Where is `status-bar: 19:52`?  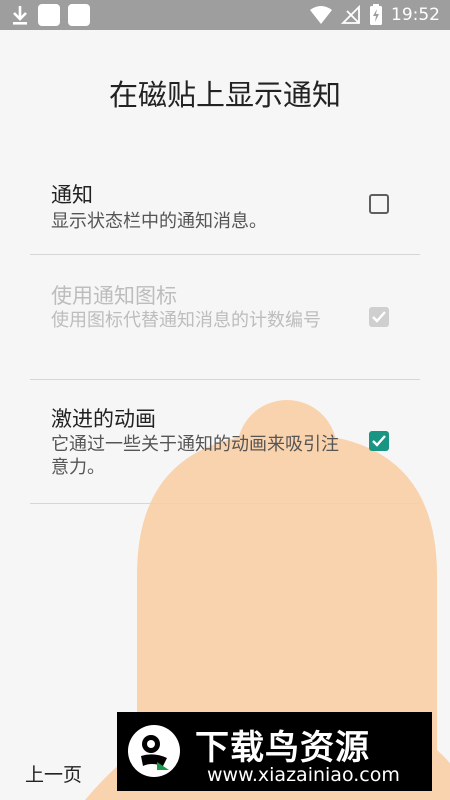
status-bar: 19:52 is located at coordinates (225, 15).